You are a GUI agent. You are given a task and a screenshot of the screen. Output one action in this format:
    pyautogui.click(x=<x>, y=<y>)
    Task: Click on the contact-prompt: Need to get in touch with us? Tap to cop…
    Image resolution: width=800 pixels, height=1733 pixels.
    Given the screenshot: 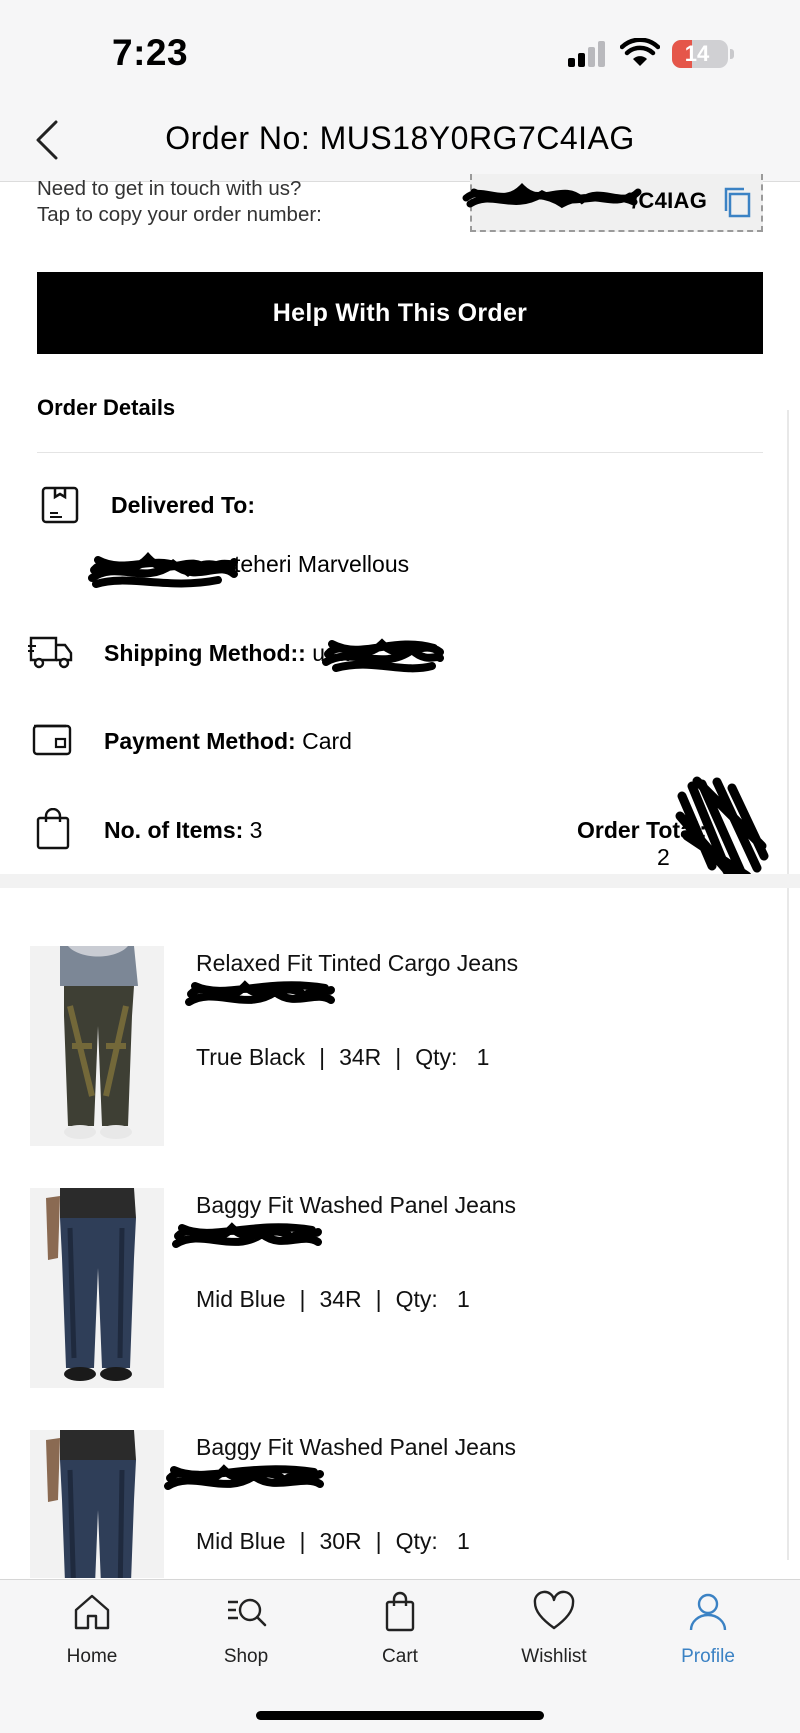 What is the action you would take?
    pyautogui.click(x=179, y=202)
    